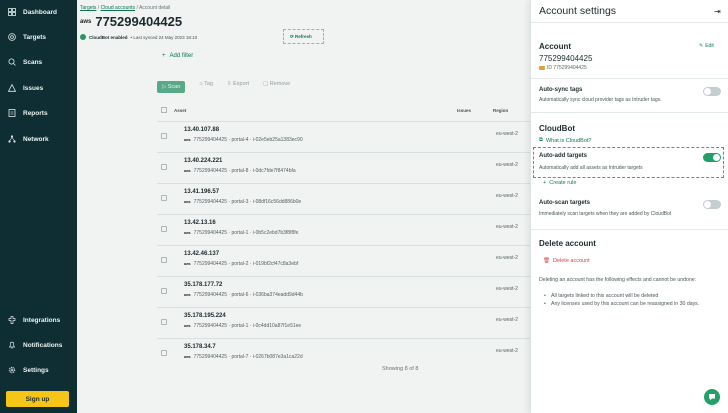 This screenshot has width=728, height=413. What do you see at coordinates (464, 110) in the screenshot?
I see `col-issues: Issues` at bounding box center [464, 110].